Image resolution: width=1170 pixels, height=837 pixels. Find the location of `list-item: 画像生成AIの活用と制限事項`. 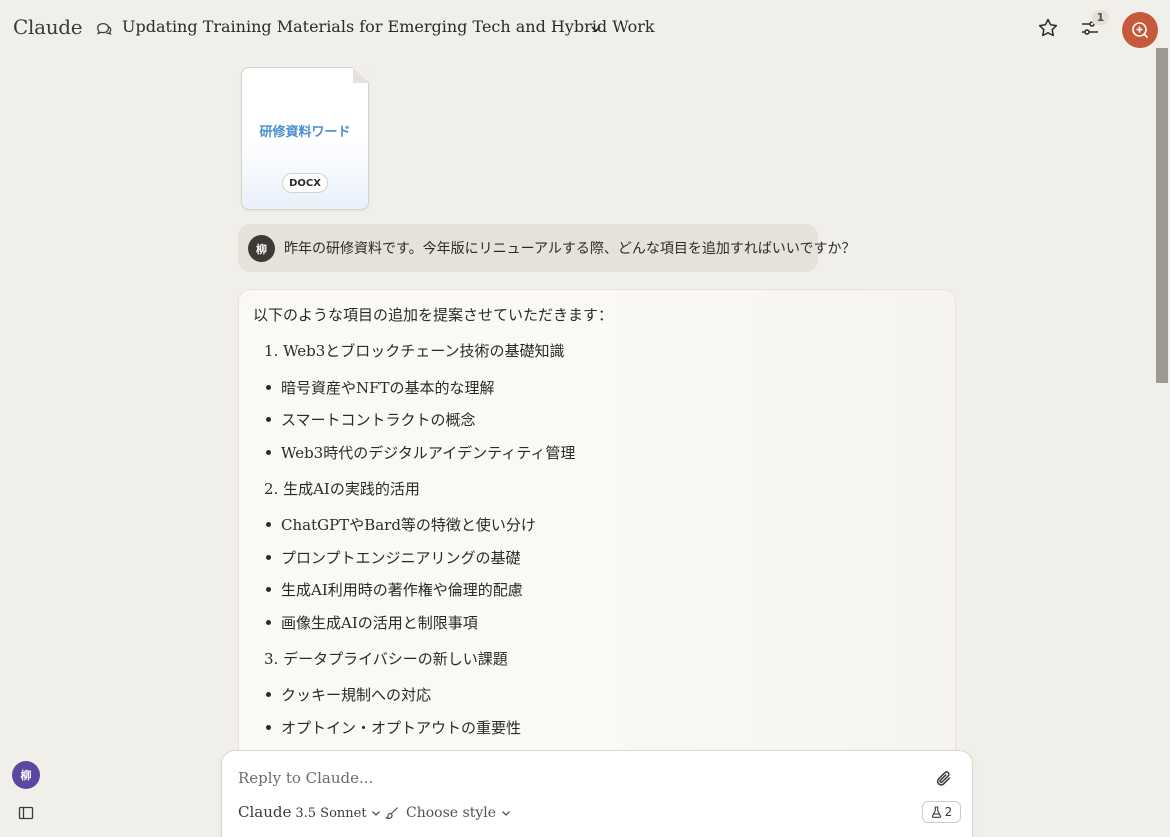

list-item: 画像生成AIの活用と制限事項 is located at coordinates (379, 623).